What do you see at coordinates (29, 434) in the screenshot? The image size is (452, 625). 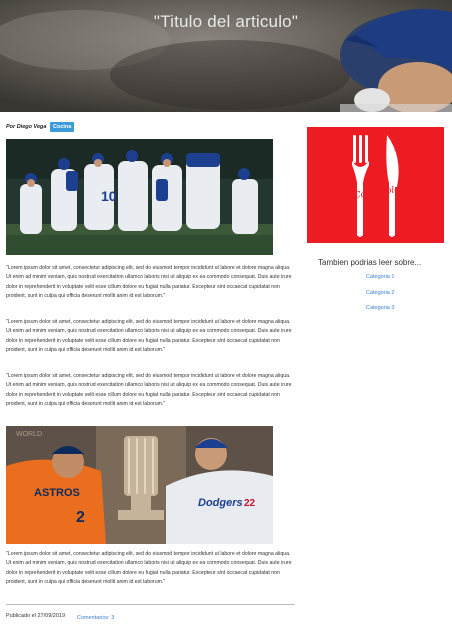 I see `world-banner-text: WORLD` at bounding box center [29, 434].